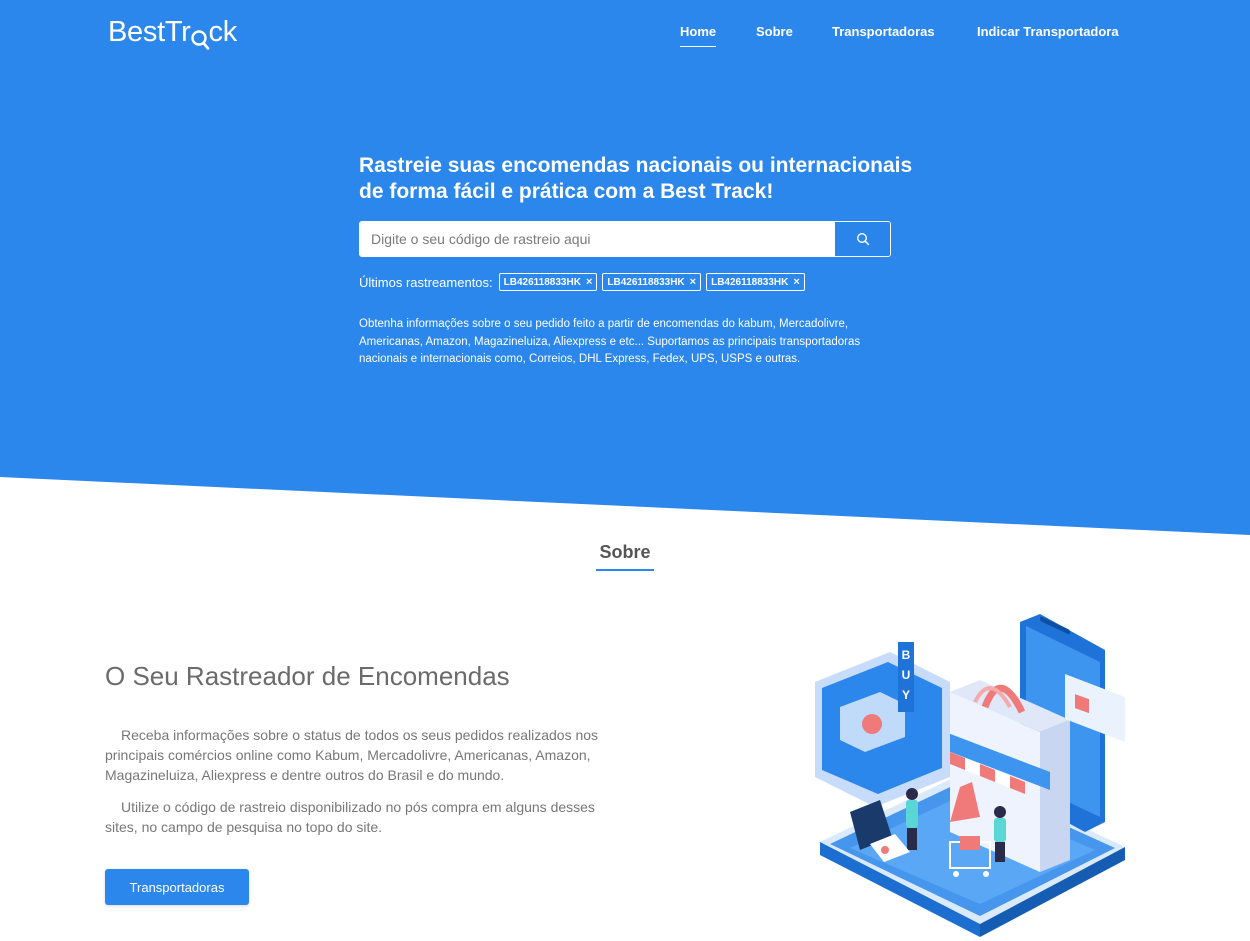 The image size is (1250, 941). I want to click on isometric-shop-illustration: B U Y, so click(970, 775).